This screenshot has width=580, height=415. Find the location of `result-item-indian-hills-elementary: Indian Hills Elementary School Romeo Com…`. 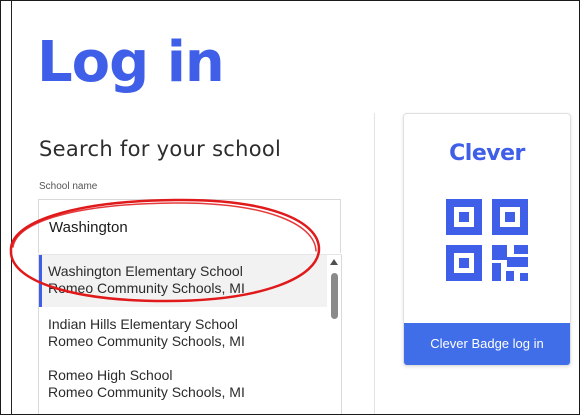

result-item-indian-hills-elementary: Indian Hills Elementary School Romeo Com… is located at coordinates (183, 337).